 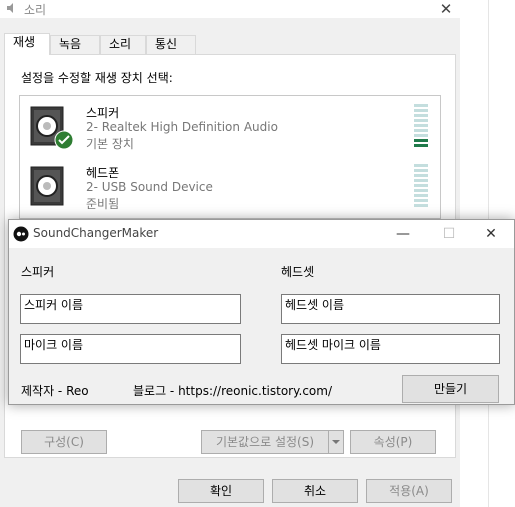 I want to click on app-logo-icon, so click(x=21, y=234).